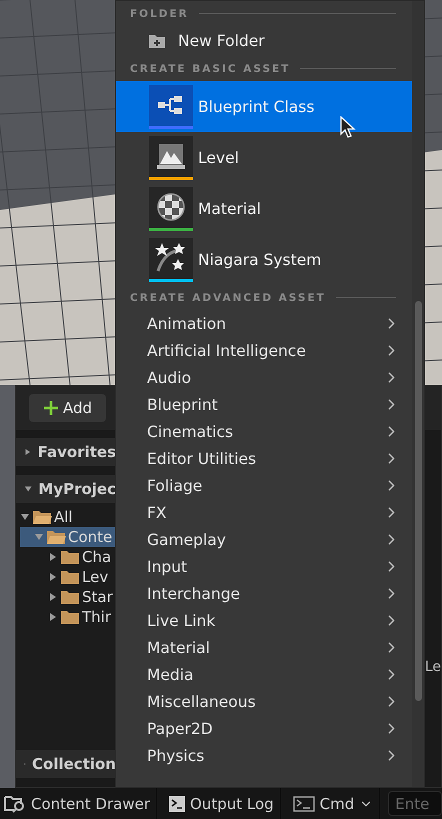  What do you see at coordinates (51, 408) in the screenshot?
I see `plus-icon` at bounding box center [51, 408].